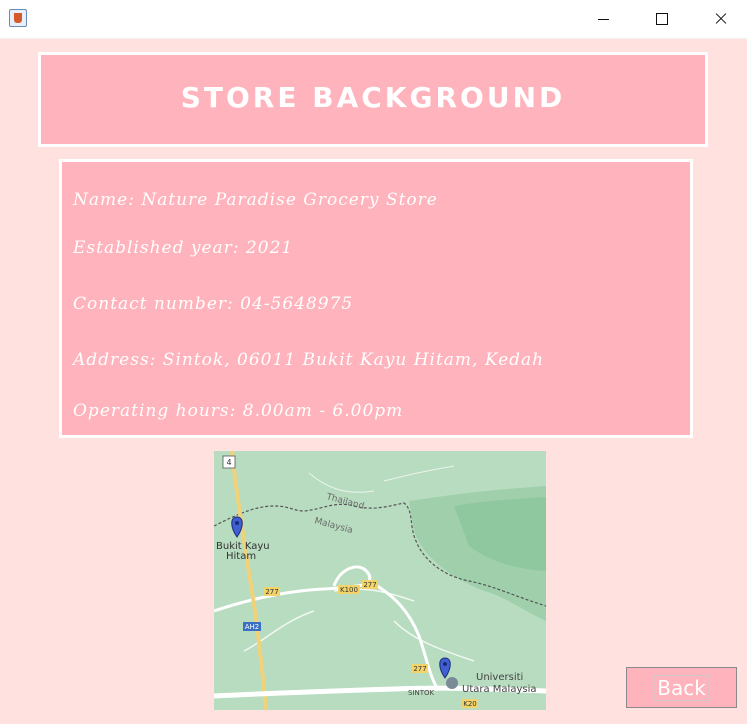 This screenshot has height=724, width=747. Describe the element at coordinates (183, 248) in the screenshot. I see `established-year: Established year: 2021` at that location.